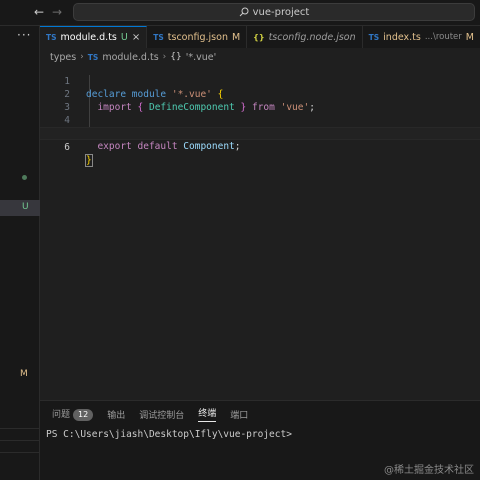 This screenshot has height=480, width=480. I want to click on close-icon: ×, so click(136, 37).